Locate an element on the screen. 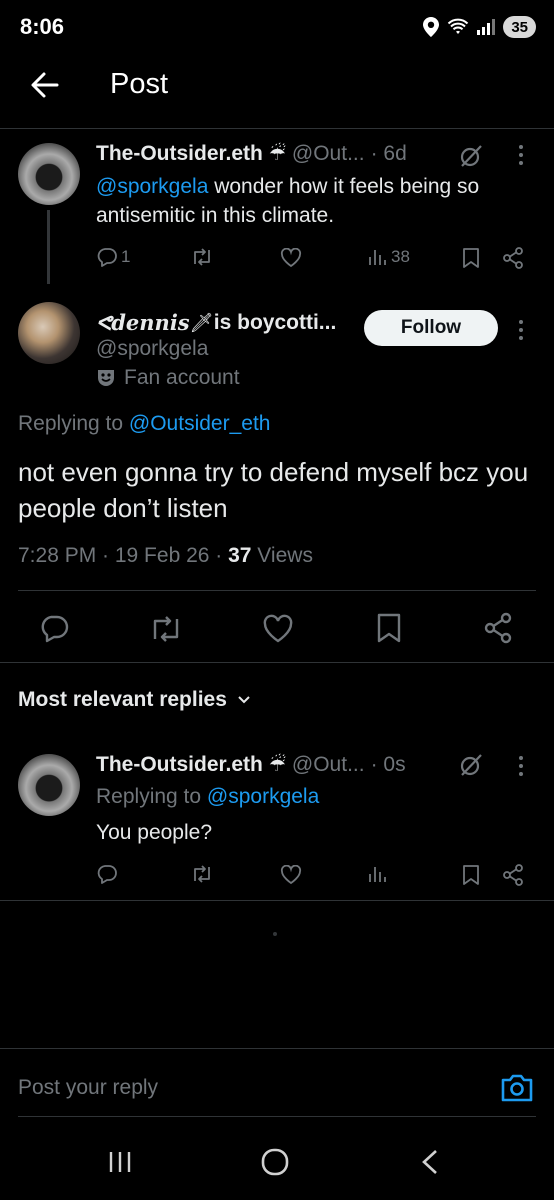 The height and width of the screenshot is (1200, 554). views-button is located at coordinates (378, 876).